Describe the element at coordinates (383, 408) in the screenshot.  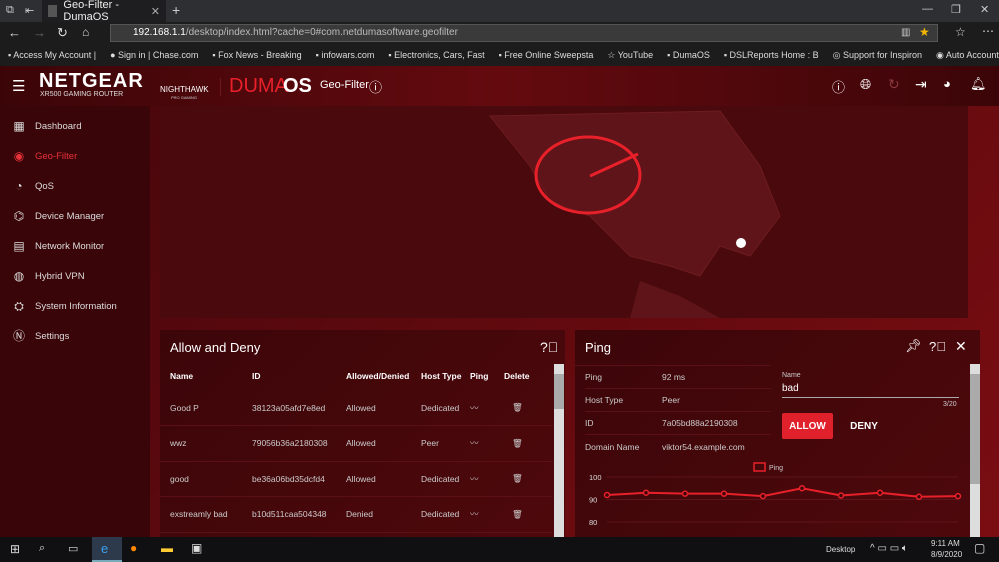
I see `cell-status: Allowed` at that location.